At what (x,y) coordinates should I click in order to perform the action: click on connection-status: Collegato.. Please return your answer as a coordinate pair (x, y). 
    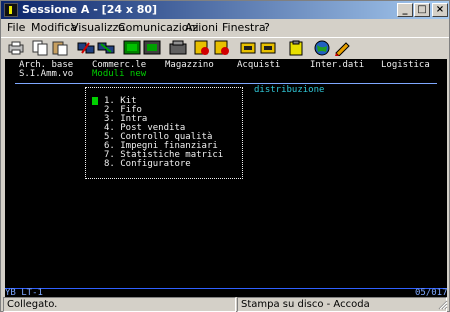
    Looking at the image, I should click on (119, 304).